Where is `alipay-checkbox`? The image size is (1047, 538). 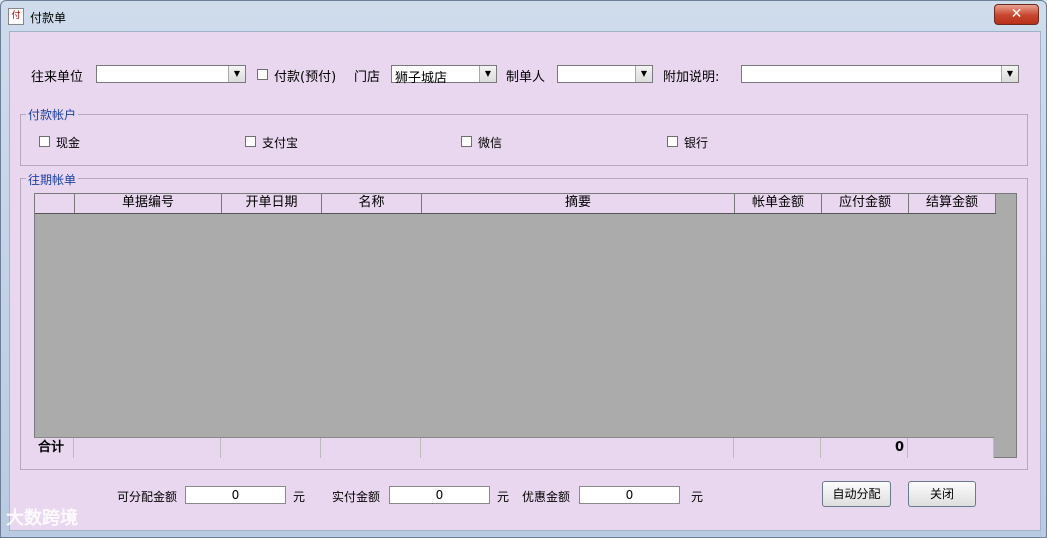
alipay-checkbox is located at coordinates (250, 141).